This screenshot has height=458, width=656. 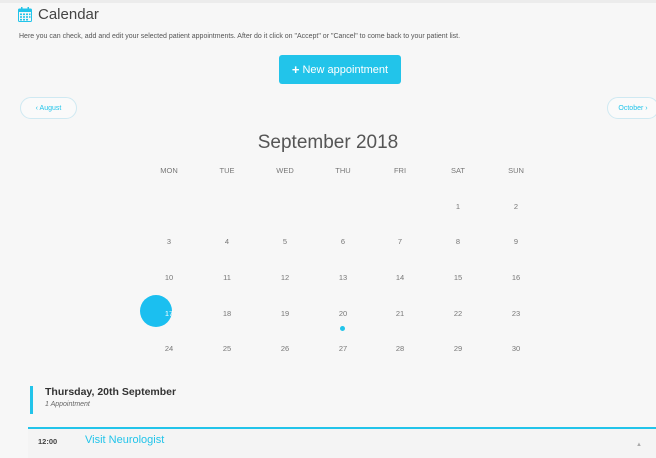 I want to click on weekday-label: THU, so click(x=343, y=170).